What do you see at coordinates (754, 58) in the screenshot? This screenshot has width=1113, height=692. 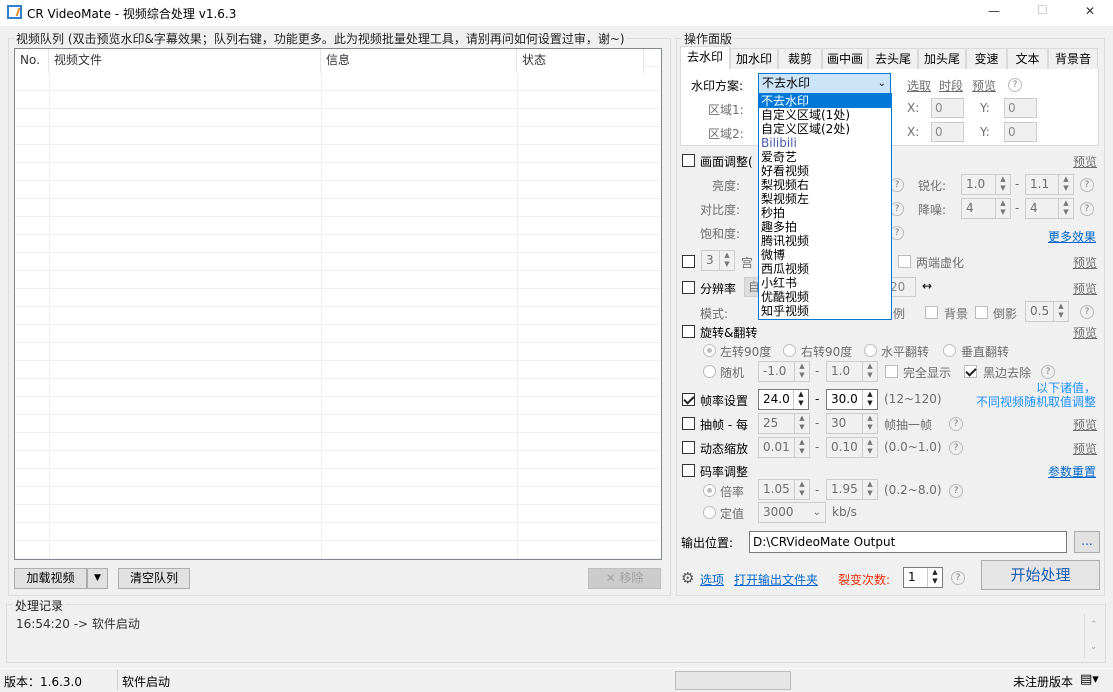 I see `tab-add-watermark: 加水印` at bounding box center [754, 58].